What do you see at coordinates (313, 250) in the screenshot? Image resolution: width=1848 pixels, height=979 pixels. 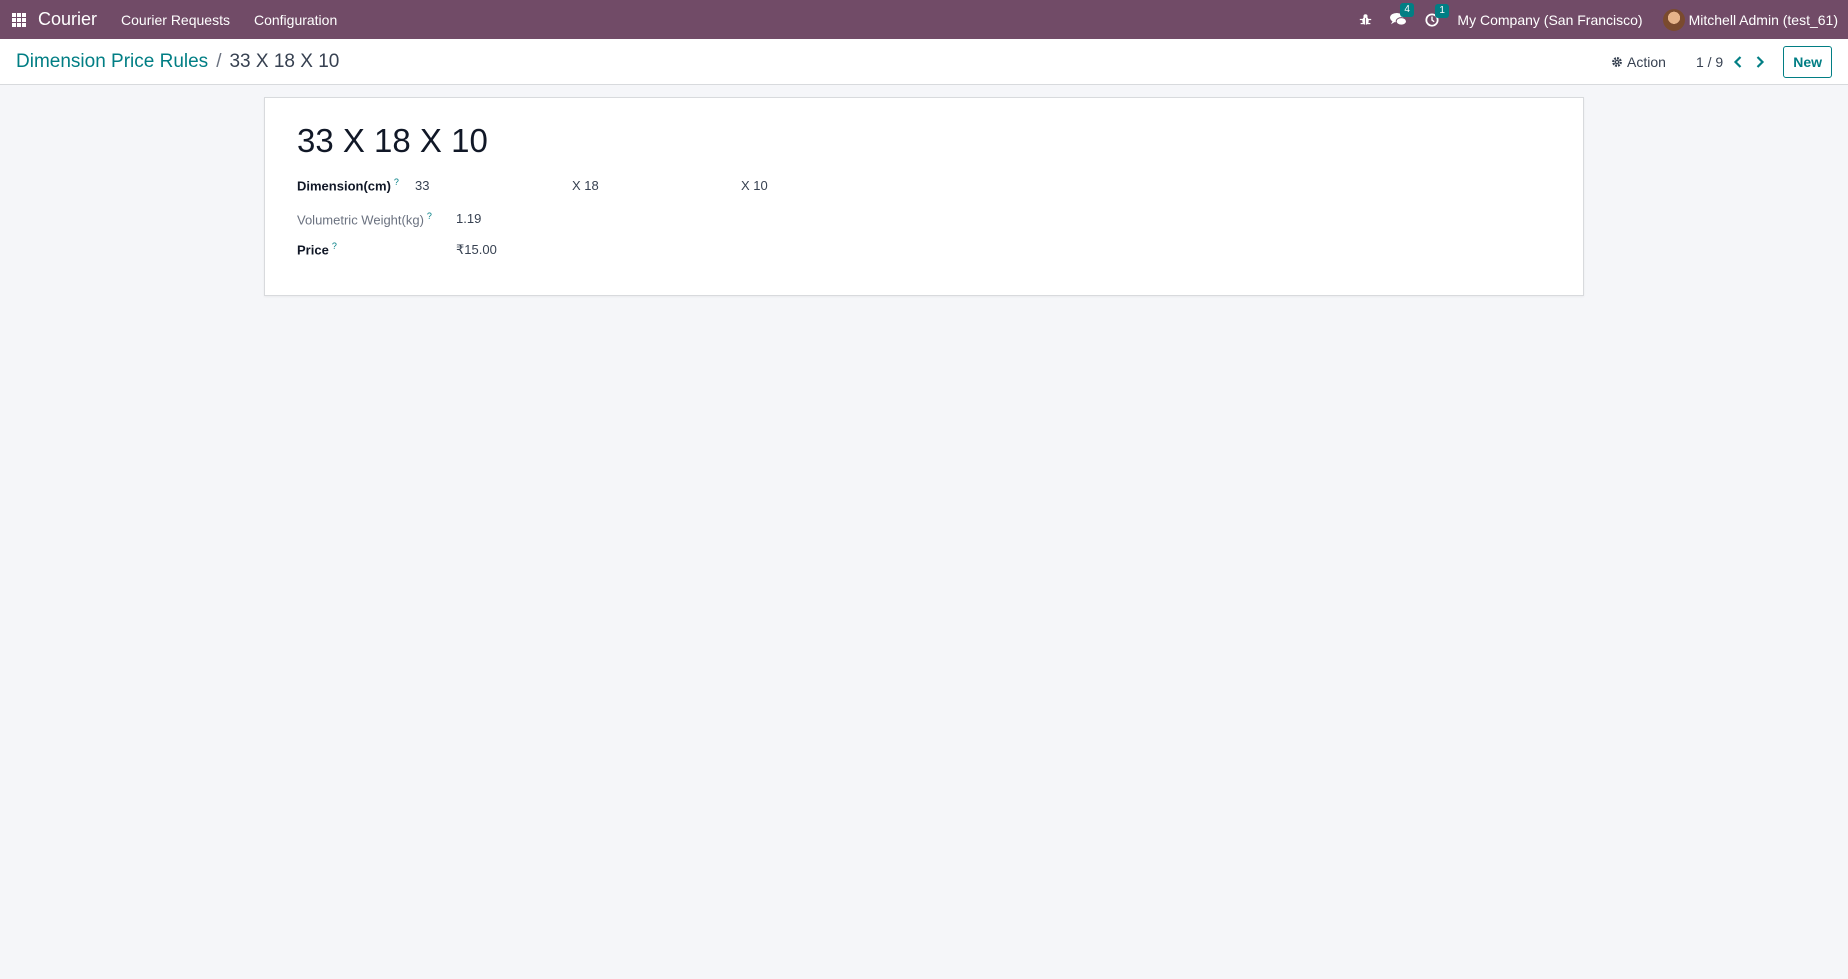 I see `price-label-text: Price` at bounding box center [313, 250].